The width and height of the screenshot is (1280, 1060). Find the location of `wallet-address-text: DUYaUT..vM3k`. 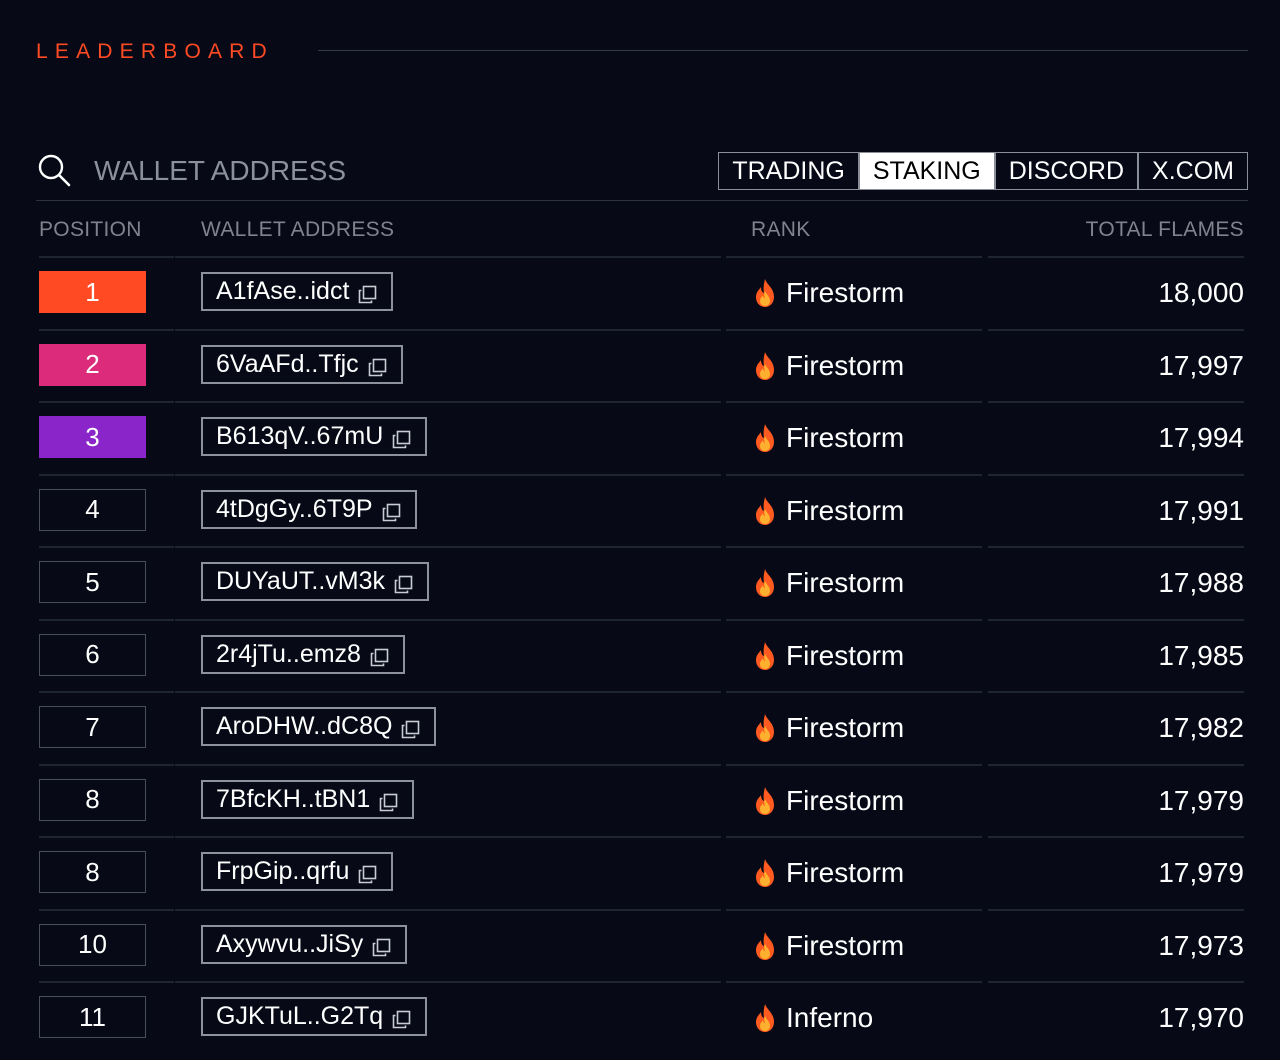

wallet-address-text: DUYaUT..vM3k is located at coordinates (301, 581).